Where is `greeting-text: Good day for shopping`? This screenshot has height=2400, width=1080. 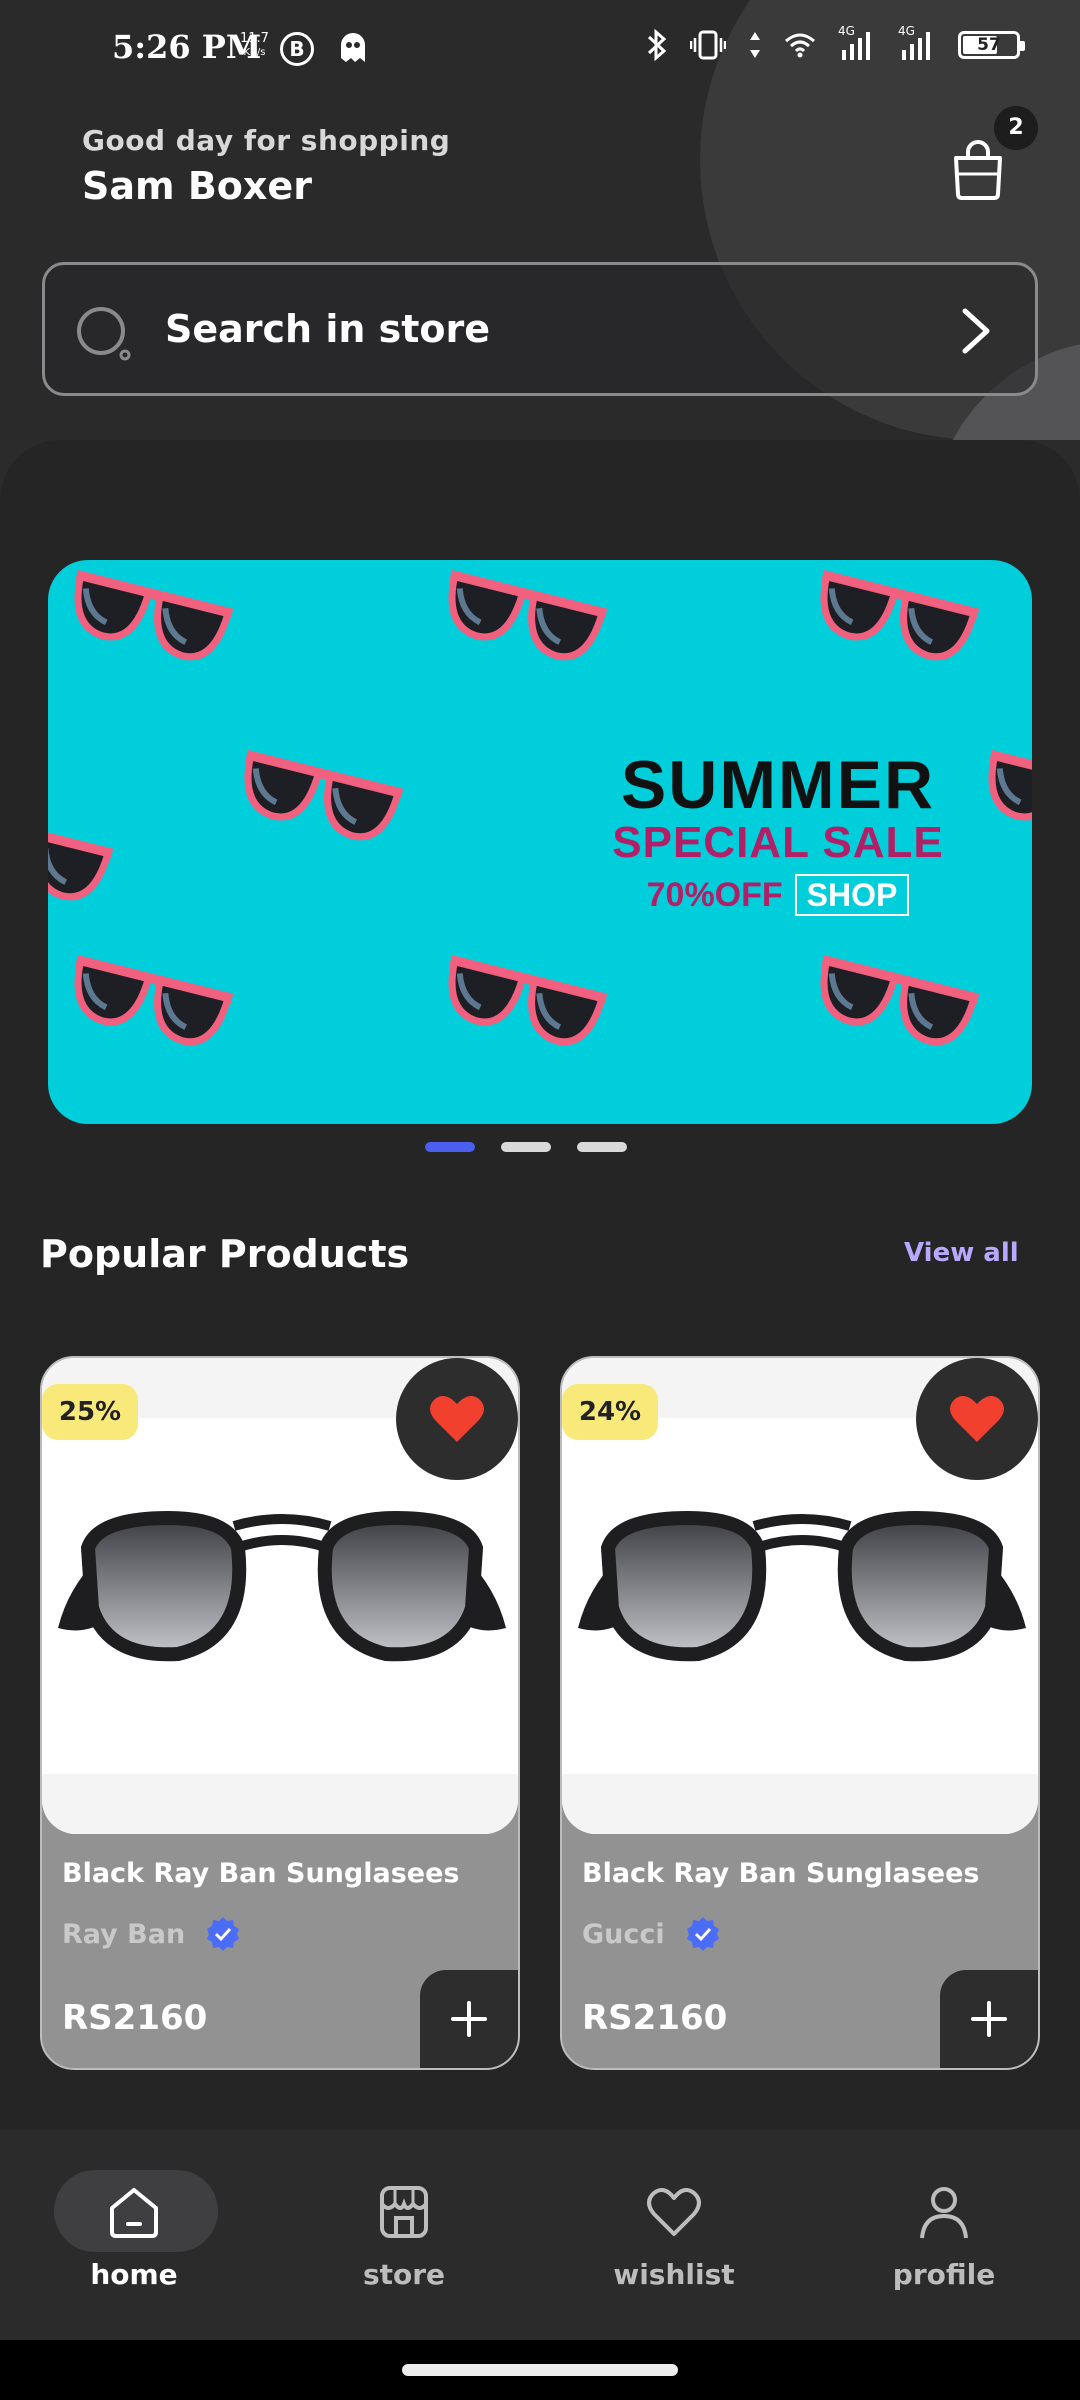
greeting-text: Good day for shopping is located at coordinates (266, 140).